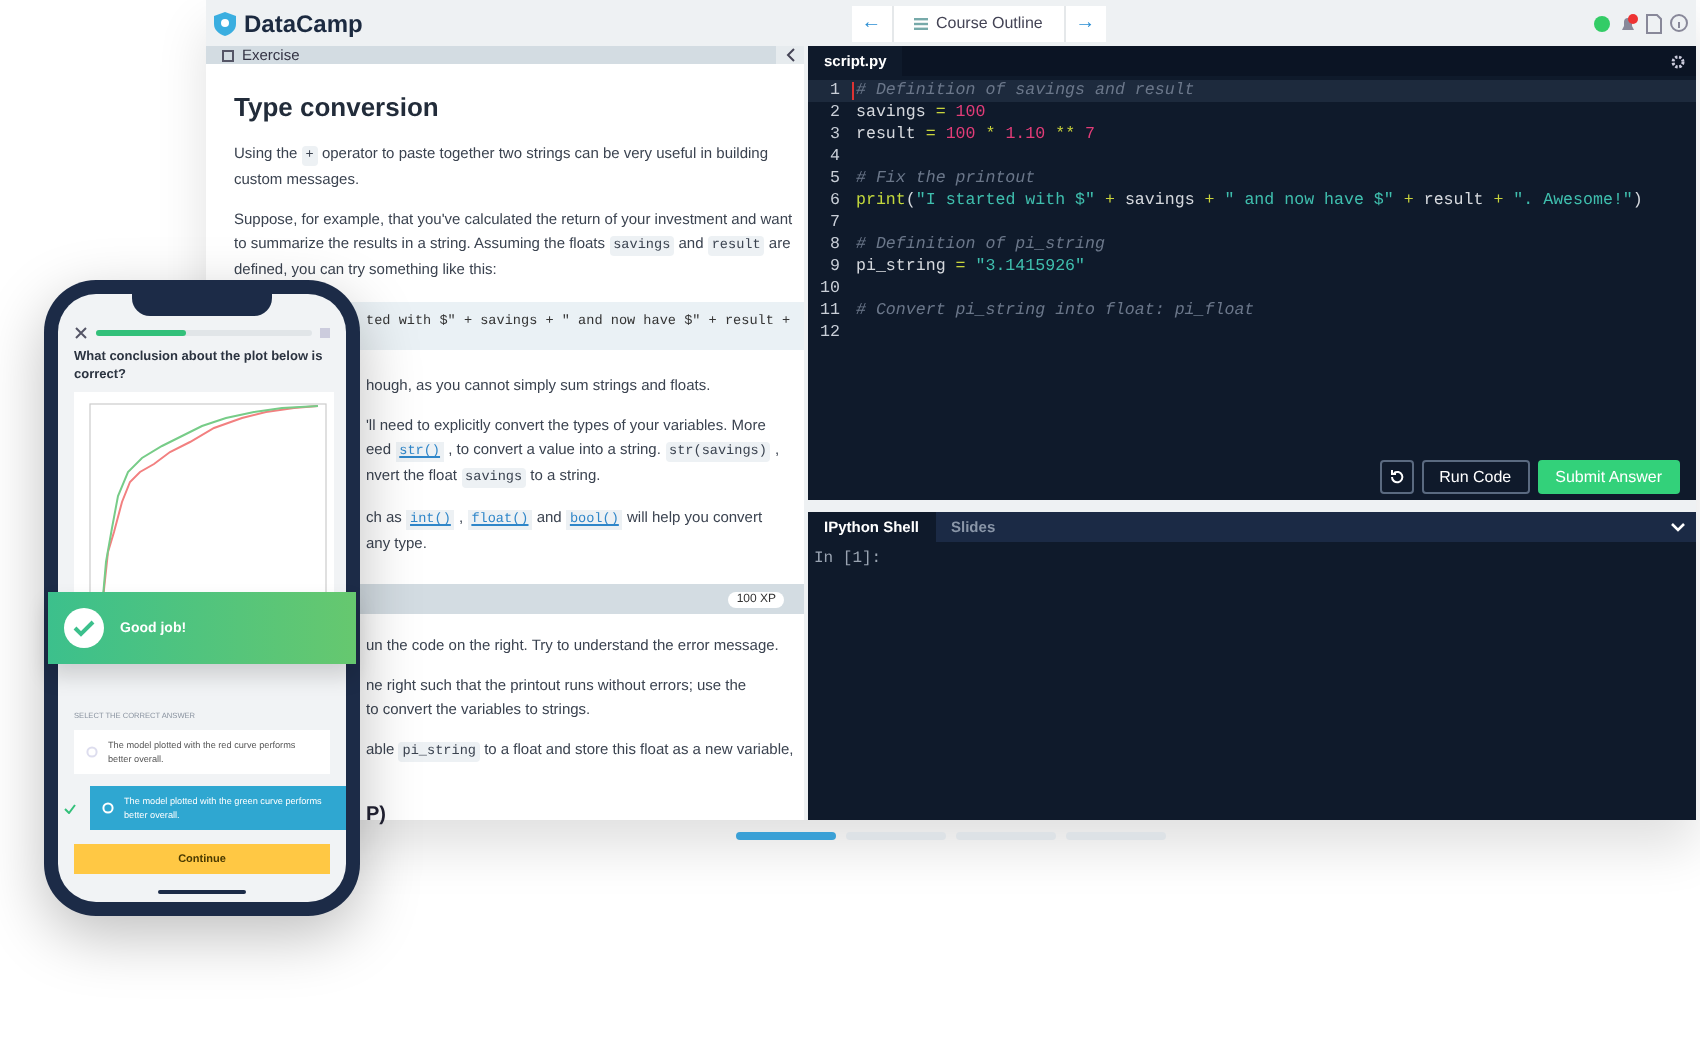 This screenshot has width=1700, height=1050. Describe the element at coordinates (871, 23) in the screenshot. I see `previous-button: ←` at that location.